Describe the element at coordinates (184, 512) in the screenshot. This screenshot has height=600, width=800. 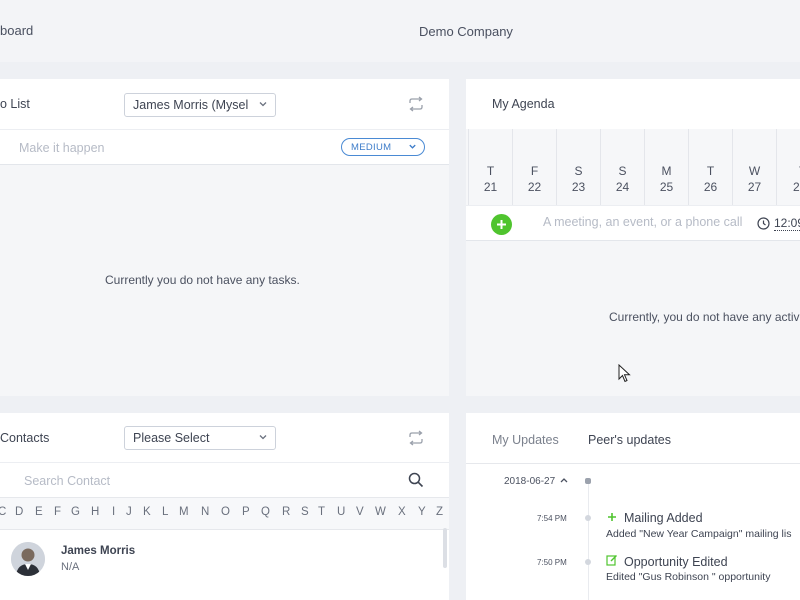
I see `letter-filter: M` at that location.